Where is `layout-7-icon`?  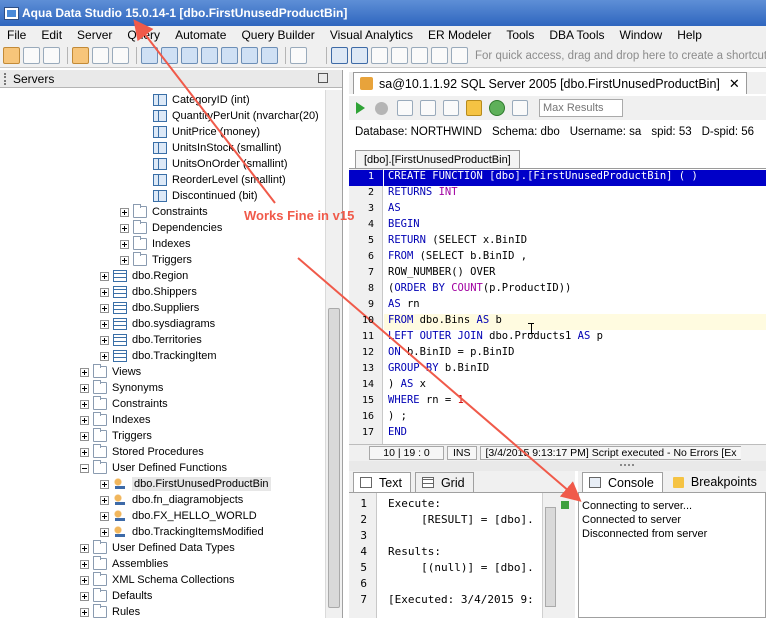 layout-7-icon is located at coordinates (459, 55).